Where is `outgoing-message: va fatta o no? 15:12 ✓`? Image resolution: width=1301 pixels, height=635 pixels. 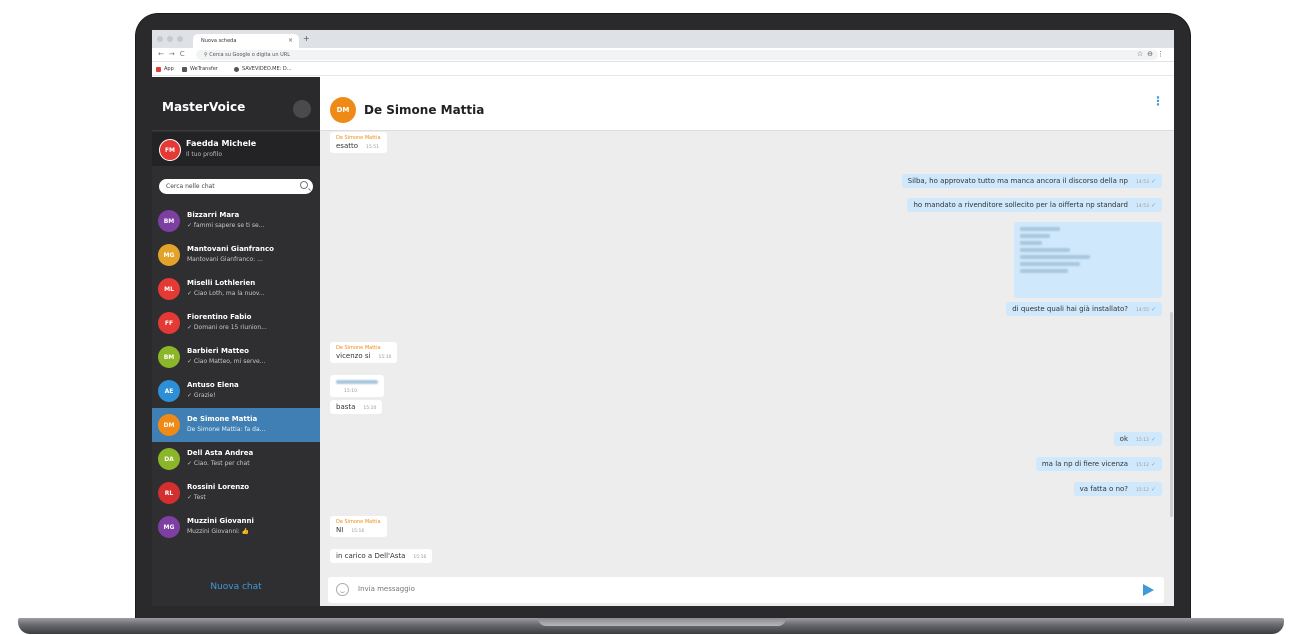
outgoing-message: va fatta o no? 15:12 ✓ is located at coordinates (1117, 489).